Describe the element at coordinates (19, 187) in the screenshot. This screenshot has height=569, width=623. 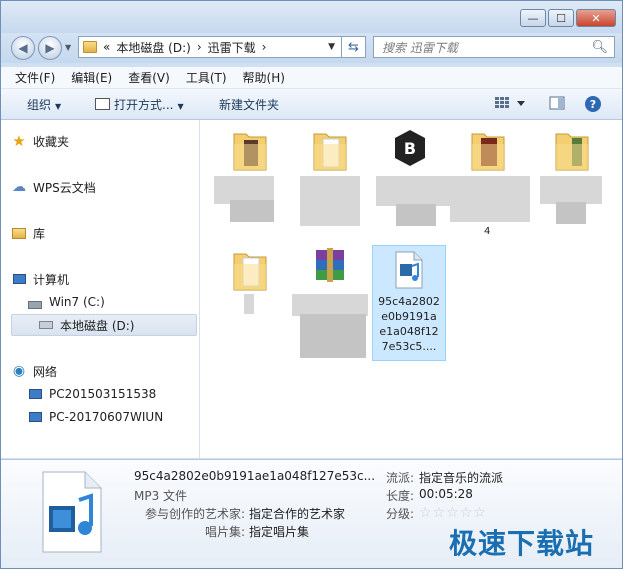
I see `cloud-icon: ☁` at that location.